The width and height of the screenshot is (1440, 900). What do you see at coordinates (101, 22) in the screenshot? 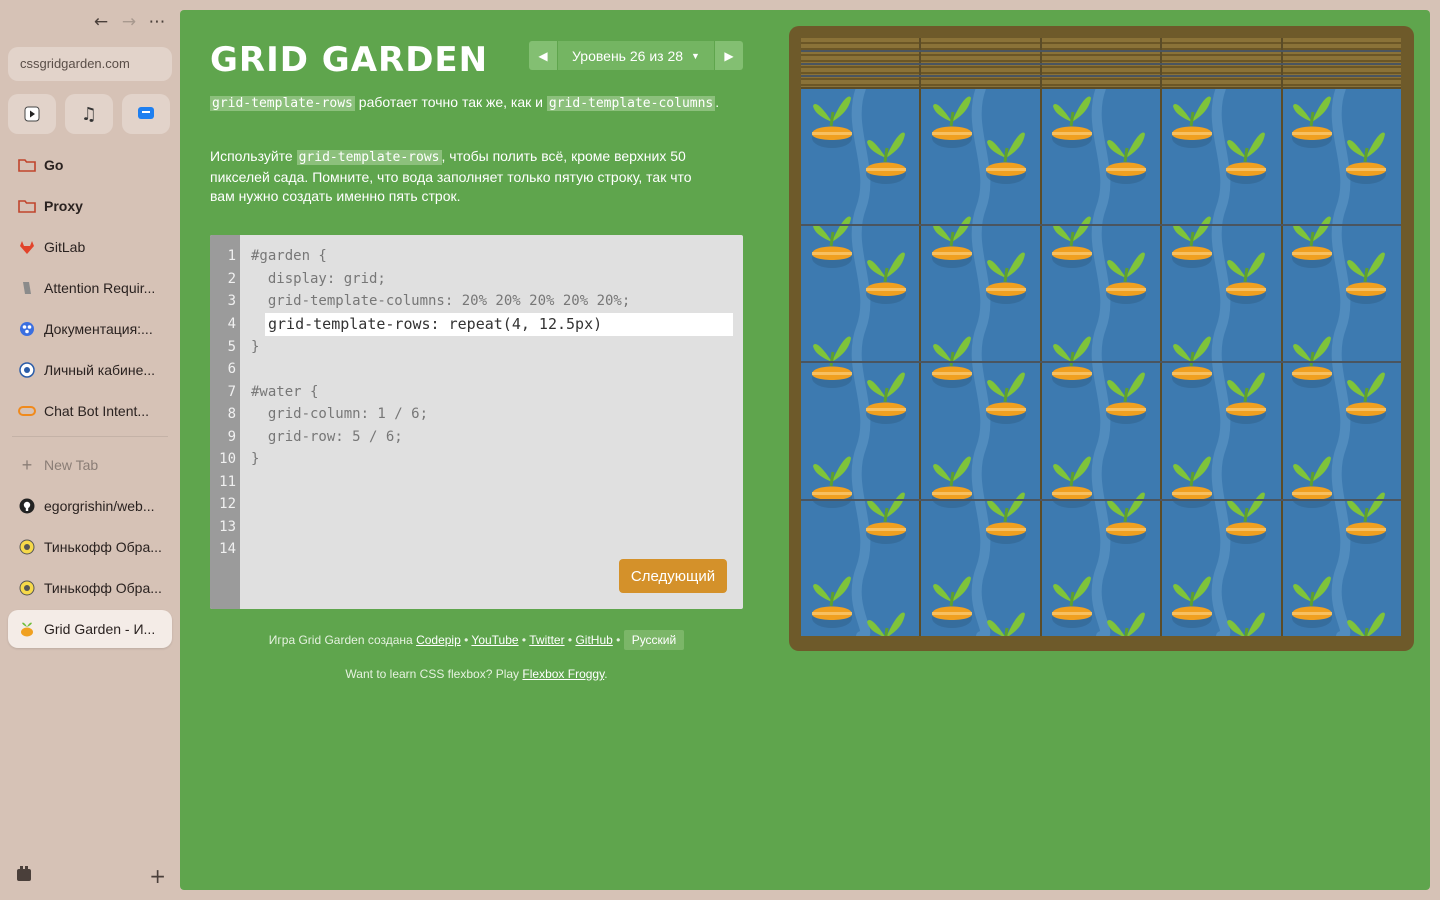
I see `back-icon: ←` at bounding box center [101, 22].